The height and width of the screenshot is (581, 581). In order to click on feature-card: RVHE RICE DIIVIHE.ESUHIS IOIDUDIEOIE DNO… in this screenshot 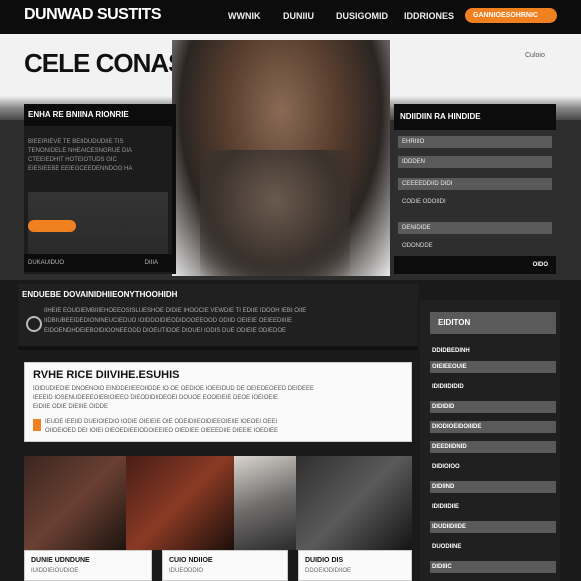, I will do `click(218, 402)`.